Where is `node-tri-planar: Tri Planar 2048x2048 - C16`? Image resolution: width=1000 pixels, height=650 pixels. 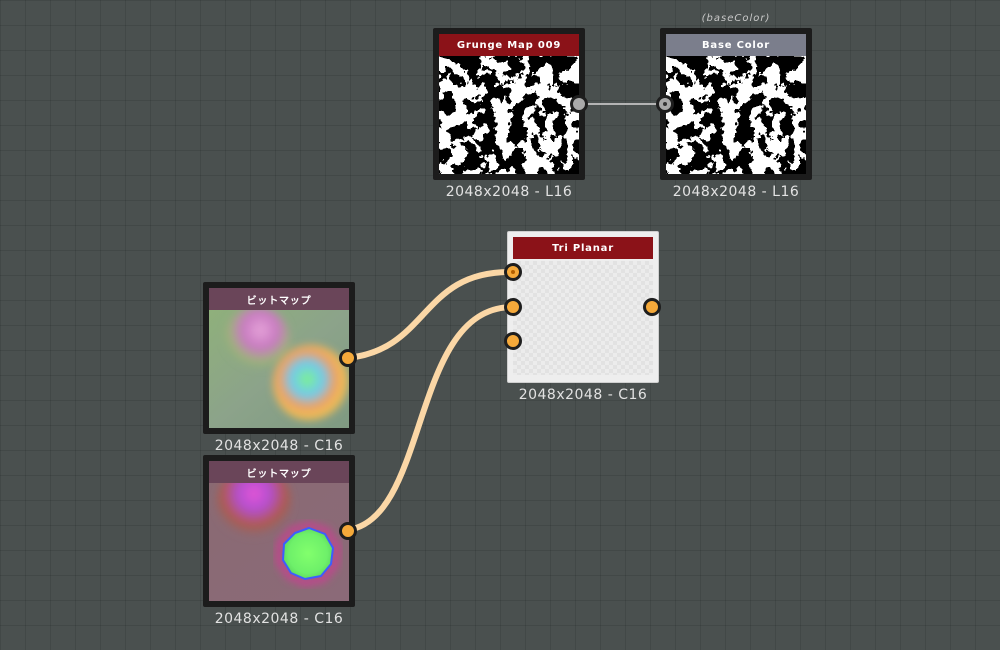
node-tri-planar: Tri Planar 2048x2048 - C16 is located at coordinates (582, 319).